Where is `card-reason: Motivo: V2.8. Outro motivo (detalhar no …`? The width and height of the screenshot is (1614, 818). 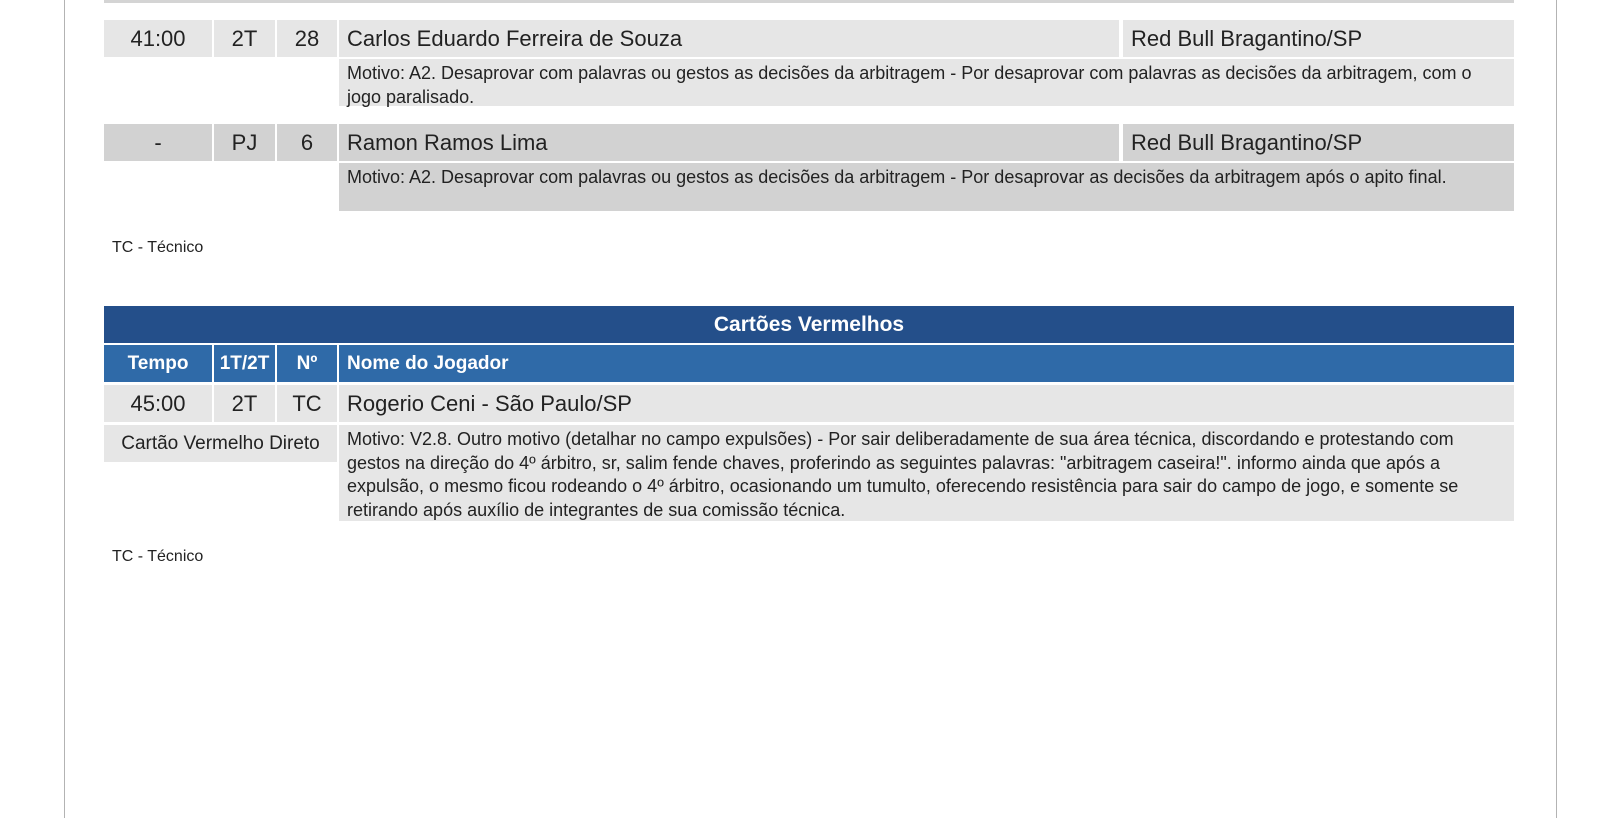
card-reason: Motivo: V2.8. Outro motivo (detalhar no … is located at coordinates (926, 473).